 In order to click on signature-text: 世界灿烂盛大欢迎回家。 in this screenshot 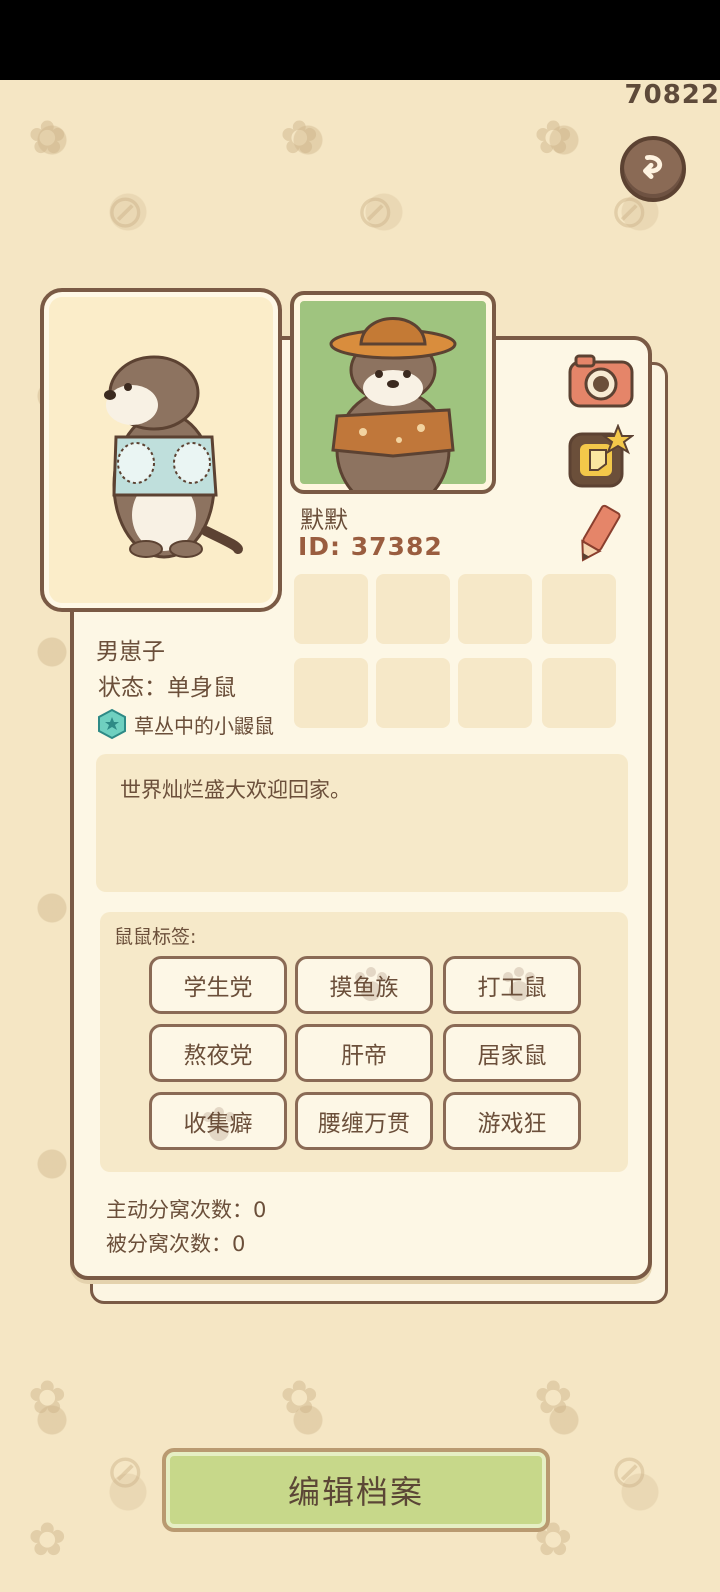, I will do `click(235, 790)`.